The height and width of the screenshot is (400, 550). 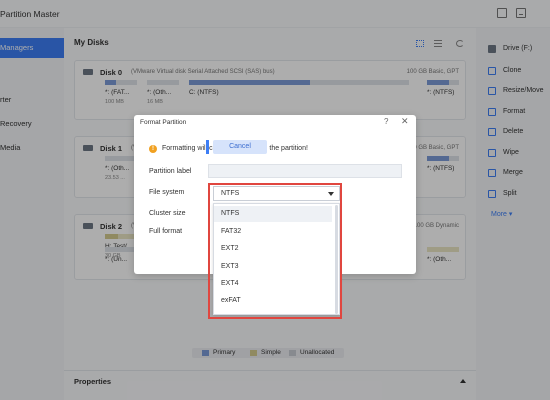 What do you see at coordinates (167, 213) in the screenshot?
I see `cluster-size-label: Cluster size` at bounding box center [167, 213].